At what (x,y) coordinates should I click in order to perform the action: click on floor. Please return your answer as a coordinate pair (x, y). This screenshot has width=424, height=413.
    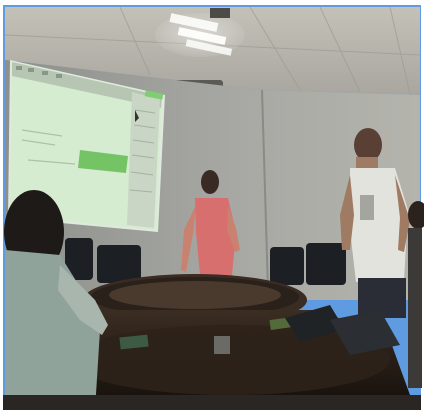
    Looking at the image, I should click on (212, 402).